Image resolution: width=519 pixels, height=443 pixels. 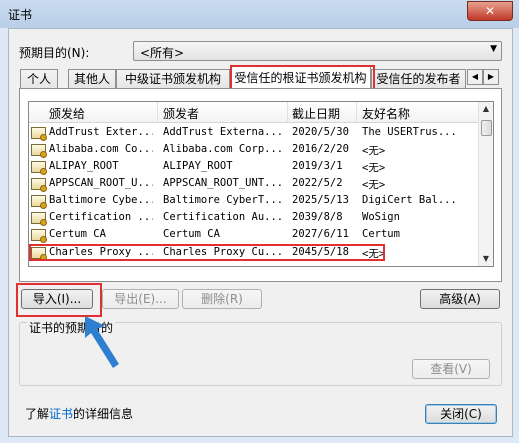 What do you see at coordinates (320, 132) in the screenshot?
I see `cell-expiration: 2020/5/30` at bounding box center [320, 132].